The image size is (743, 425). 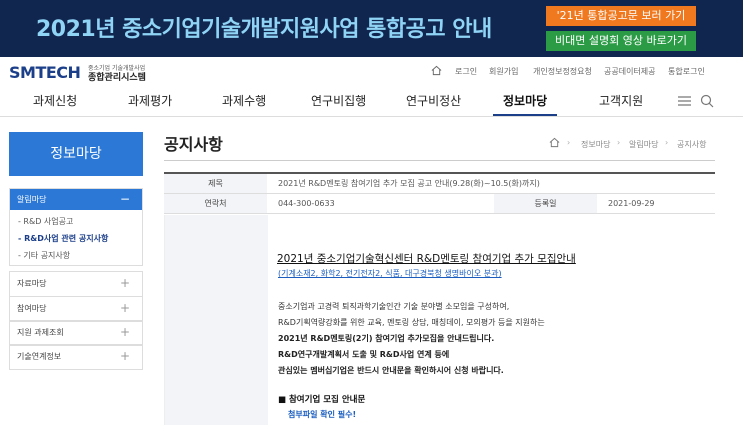 I want to click on signup-link: 회원가입, so click(x=503, y=71).